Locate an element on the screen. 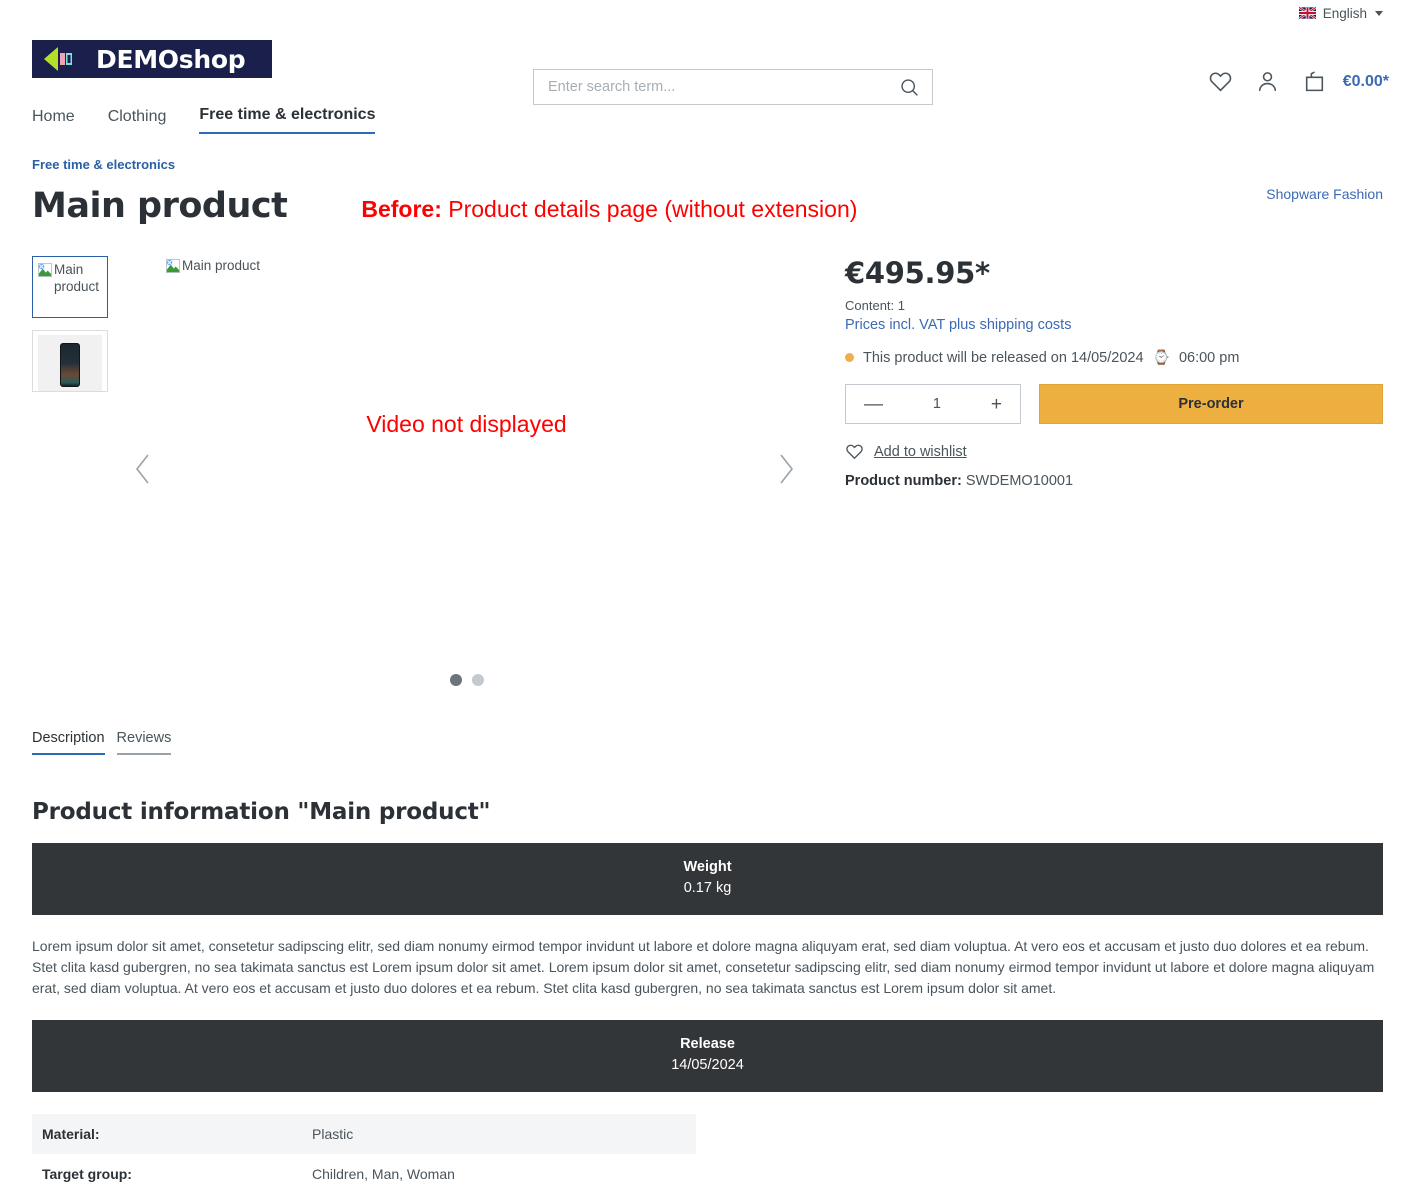 The width and height of the screenshot is (1415, 1198). table-row: Target group: Children, Man, Woman is located at coordinates (364, 1174).